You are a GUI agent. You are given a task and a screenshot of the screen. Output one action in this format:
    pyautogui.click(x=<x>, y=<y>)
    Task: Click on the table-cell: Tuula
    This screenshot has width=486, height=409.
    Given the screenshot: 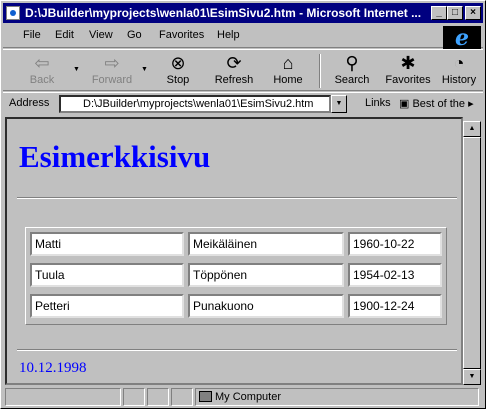 What is the action you would take?
    pyautogui.click(x=107, y=275)
    